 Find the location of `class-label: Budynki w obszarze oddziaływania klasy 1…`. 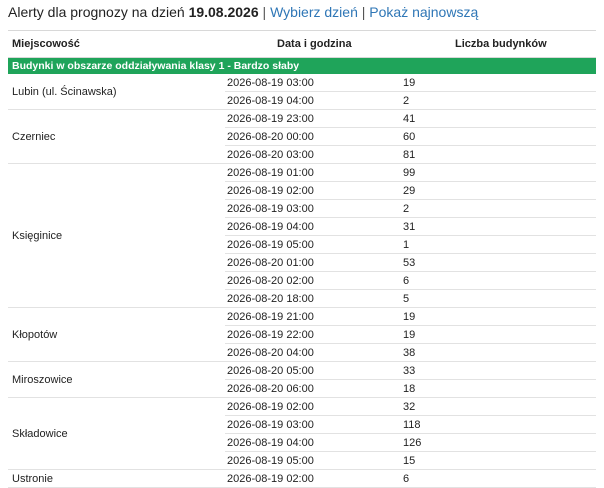

class-label: Budynki w obszarze oddziaływania klasy 1… is located at coordinates (302, 65).